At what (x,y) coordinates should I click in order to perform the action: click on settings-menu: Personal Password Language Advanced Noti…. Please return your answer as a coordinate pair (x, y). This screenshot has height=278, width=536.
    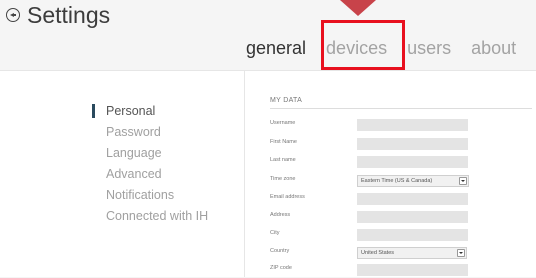
    Looking at the image, I should click on (157, 164).